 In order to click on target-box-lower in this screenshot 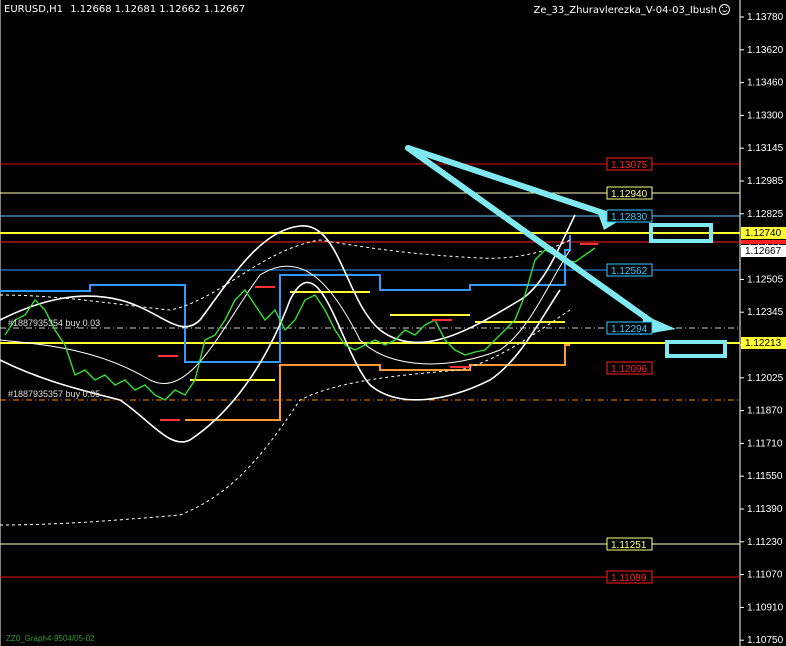, I will do `click(696, 349)`.